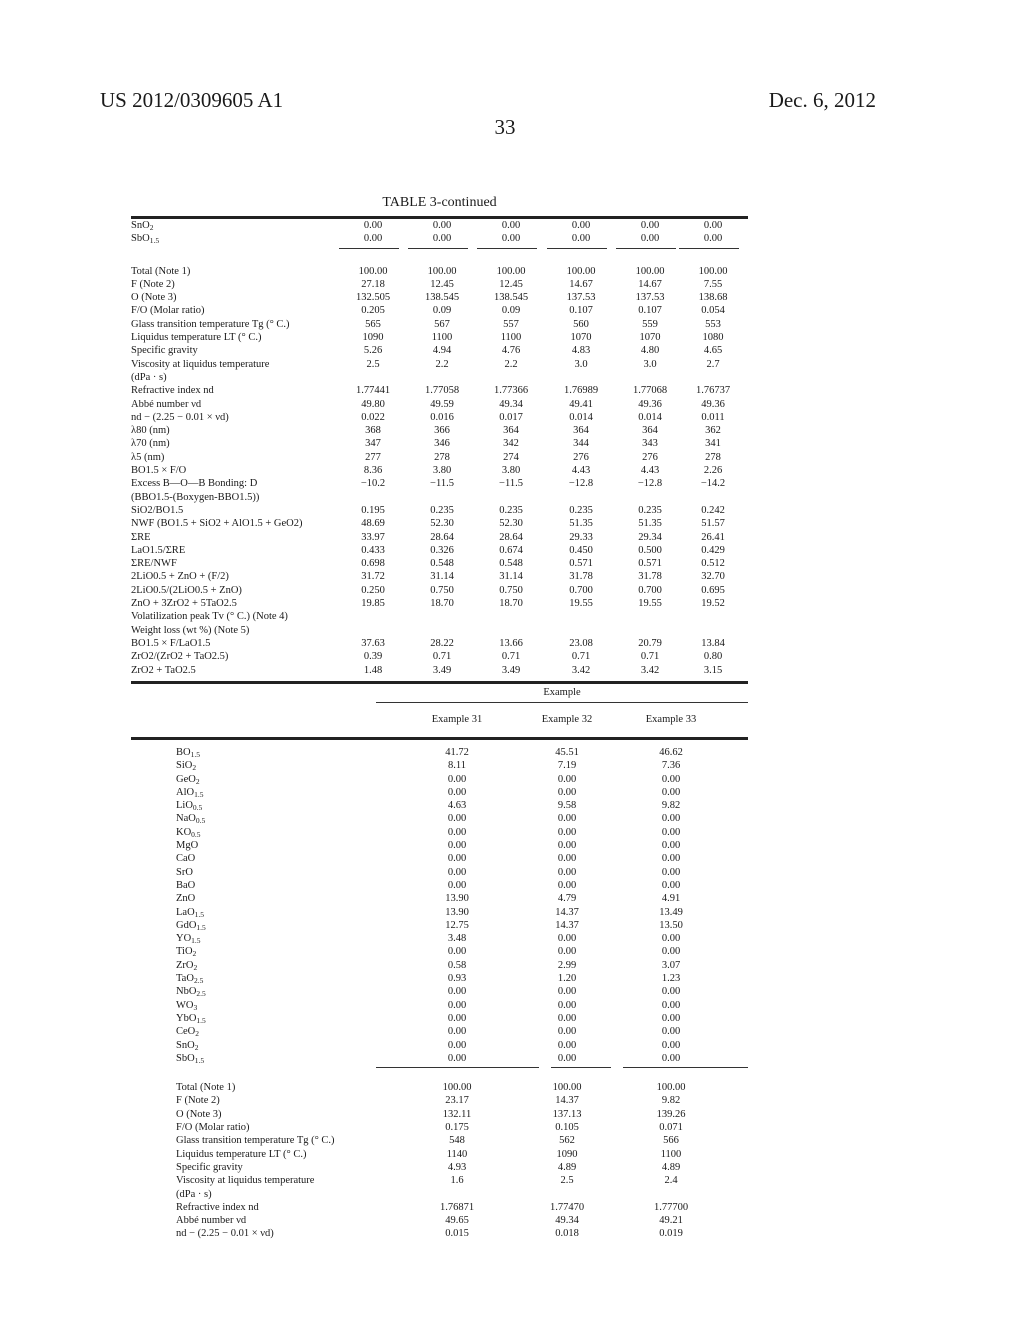  Describe the element at coordinates (671, 719) in the screenshot. I see `column-header: Example 33` at that location.